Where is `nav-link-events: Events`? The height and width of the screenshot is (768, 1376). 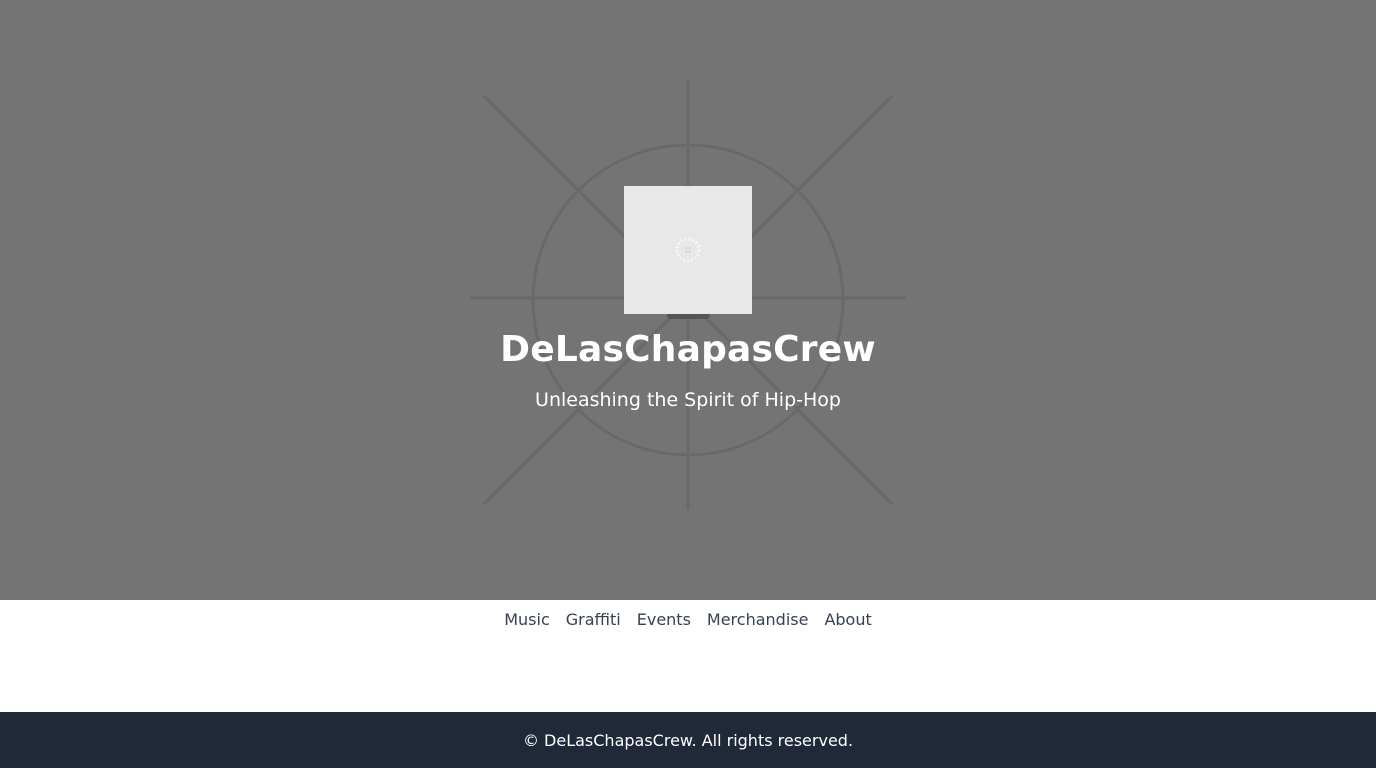 nav-link-events: Events is located at coordinates (664, 620).